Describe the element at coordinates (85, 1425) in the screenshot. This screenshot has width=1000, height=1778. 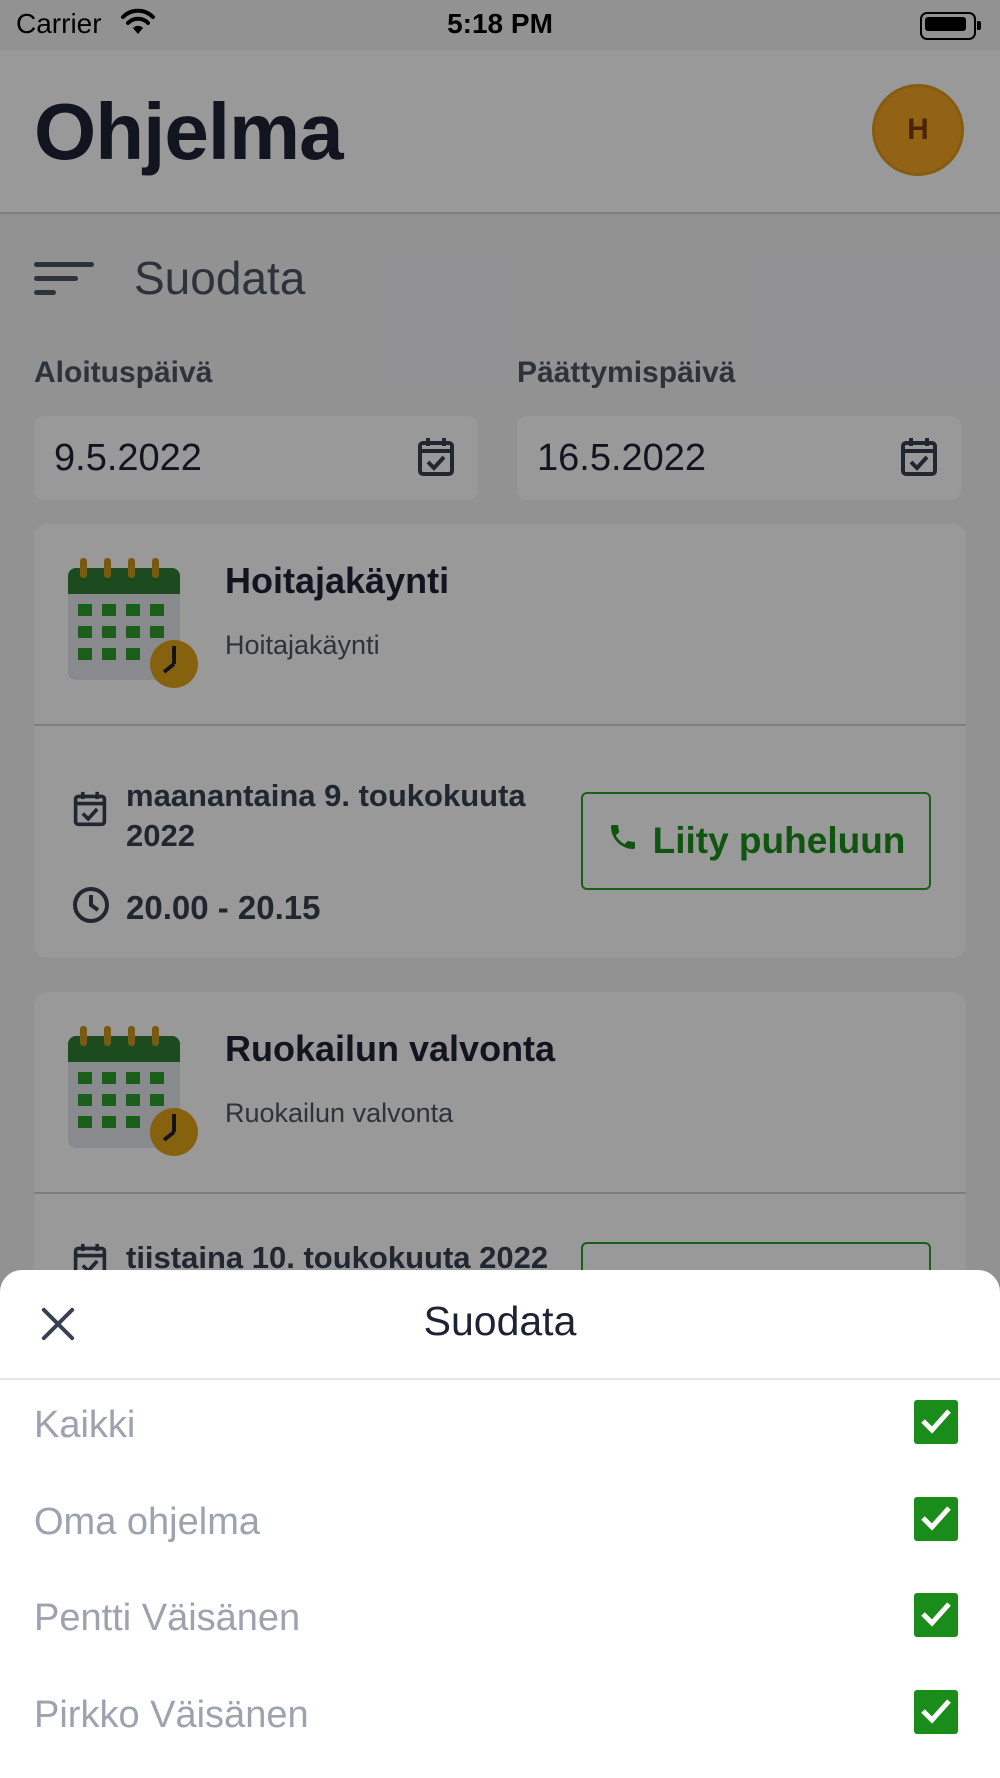
I see `filter-option-label: Kaikki` at that location.